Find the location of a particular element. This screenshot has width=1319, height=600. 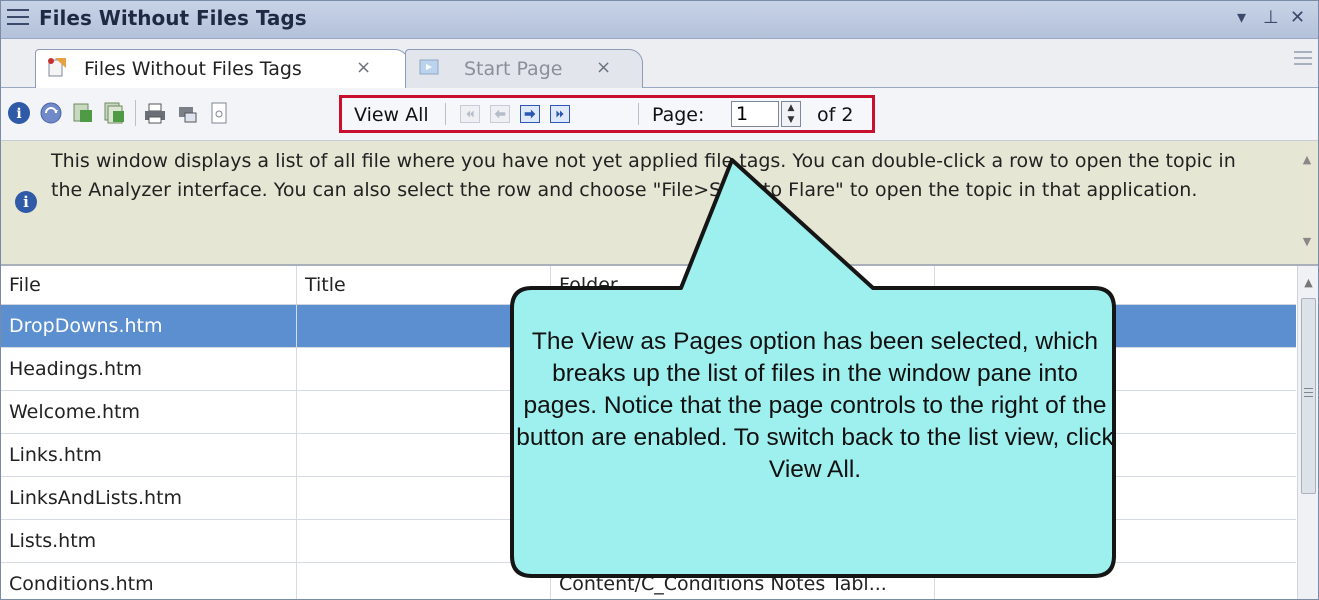

tab-start-page: Start Page × is located at coordinates (524, 68).